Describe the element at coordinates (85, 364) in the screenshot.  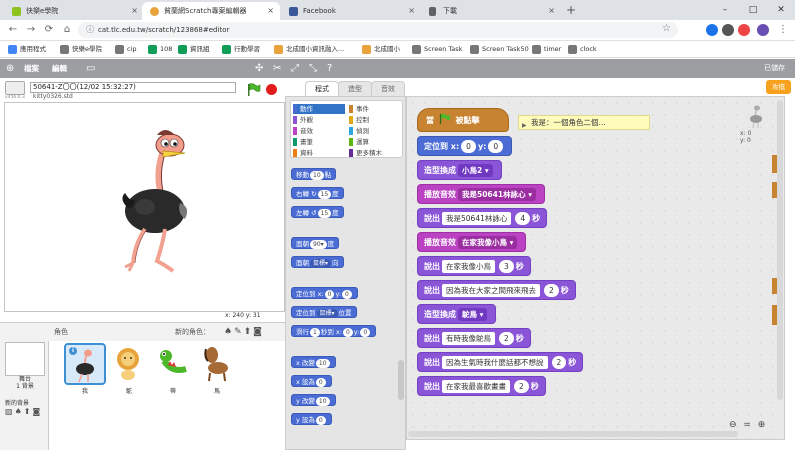
I see `sprite-thumb-ostrich: i` at that location.